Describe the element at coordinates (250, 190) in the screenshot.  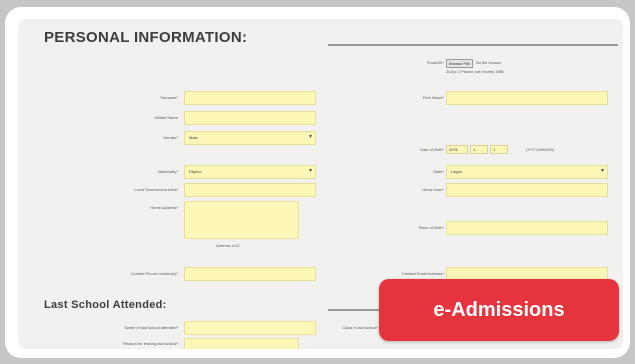
I see `lga-input` at that location.